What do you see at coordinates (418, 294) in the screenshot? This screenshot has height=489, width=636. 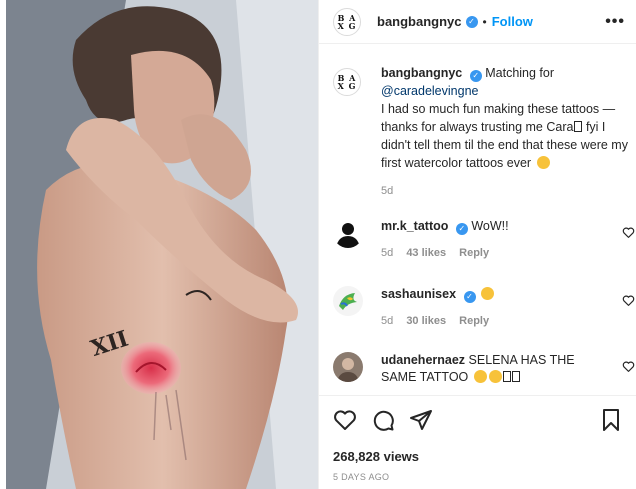 I see `comment-username: sashaunisex` at bounding box center [418, 294].